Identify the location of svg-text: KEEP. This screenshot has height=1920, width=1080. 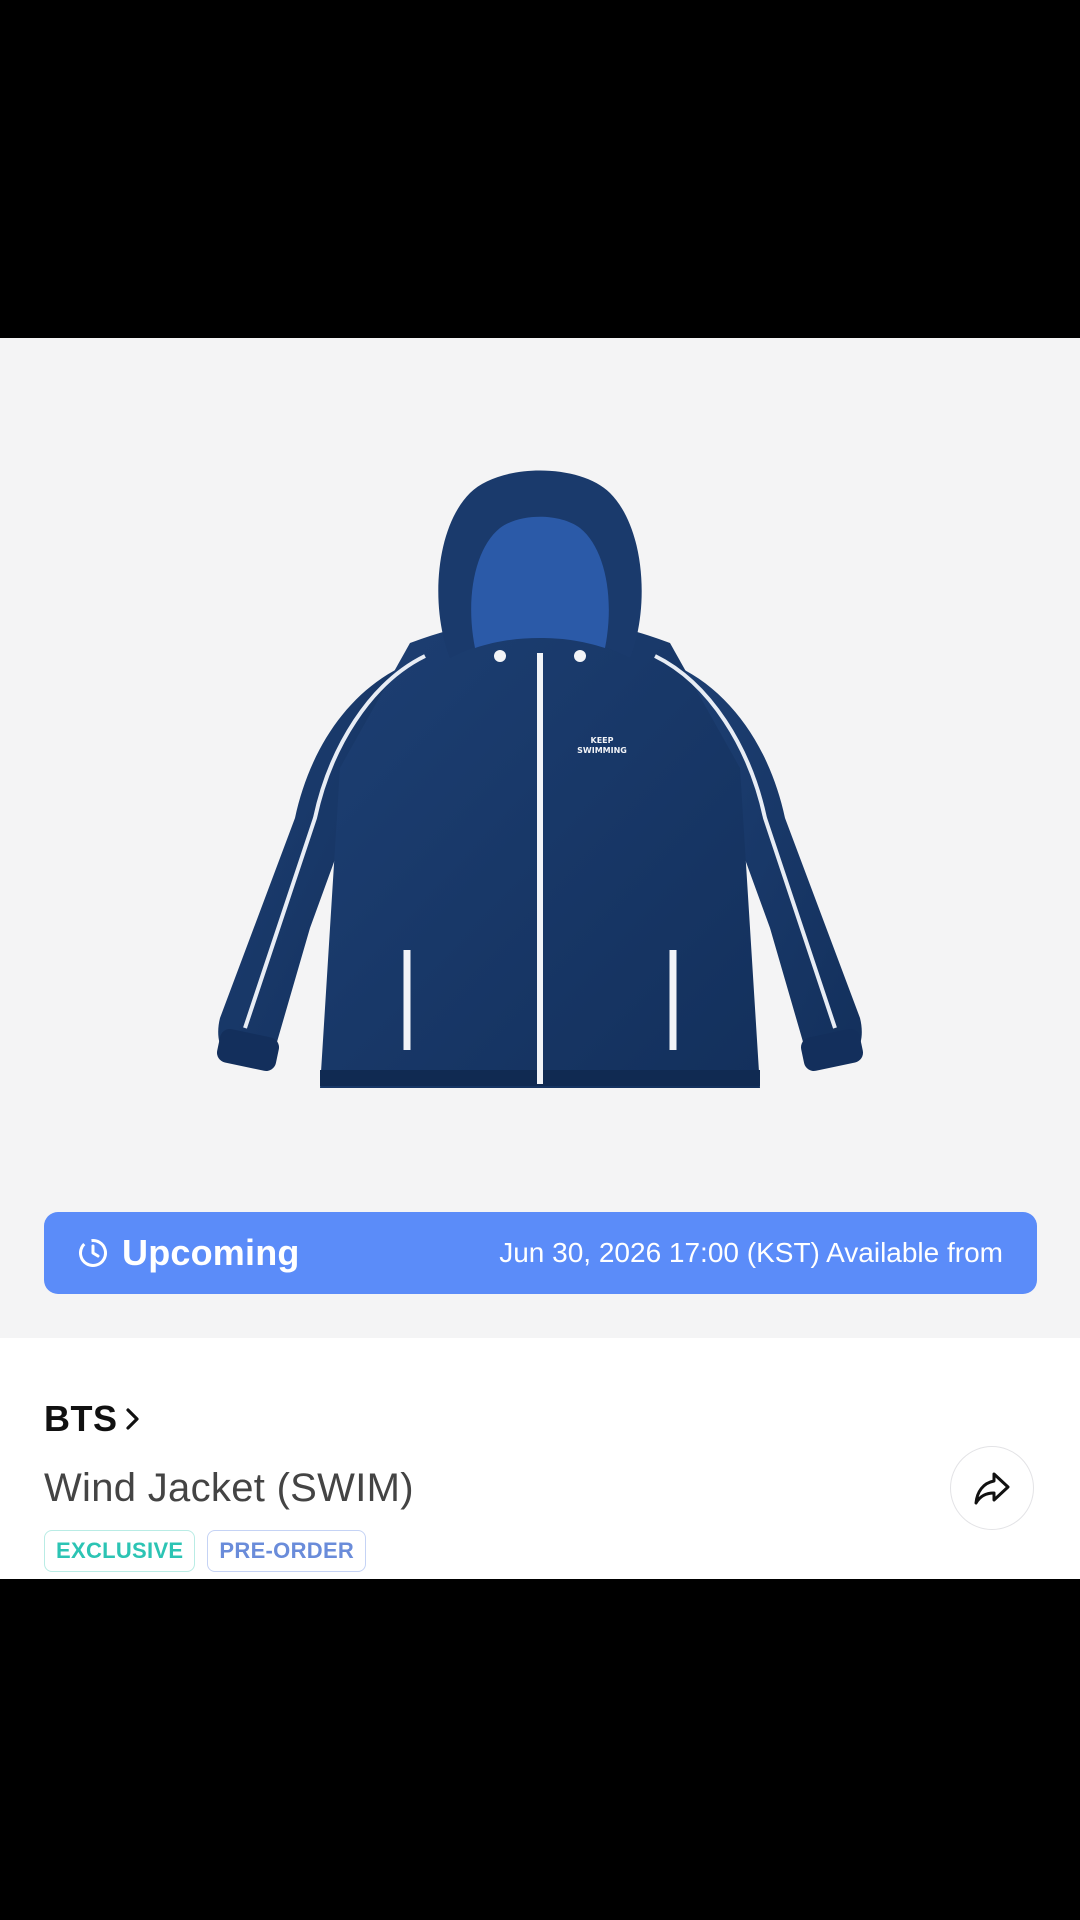
(602, 740).